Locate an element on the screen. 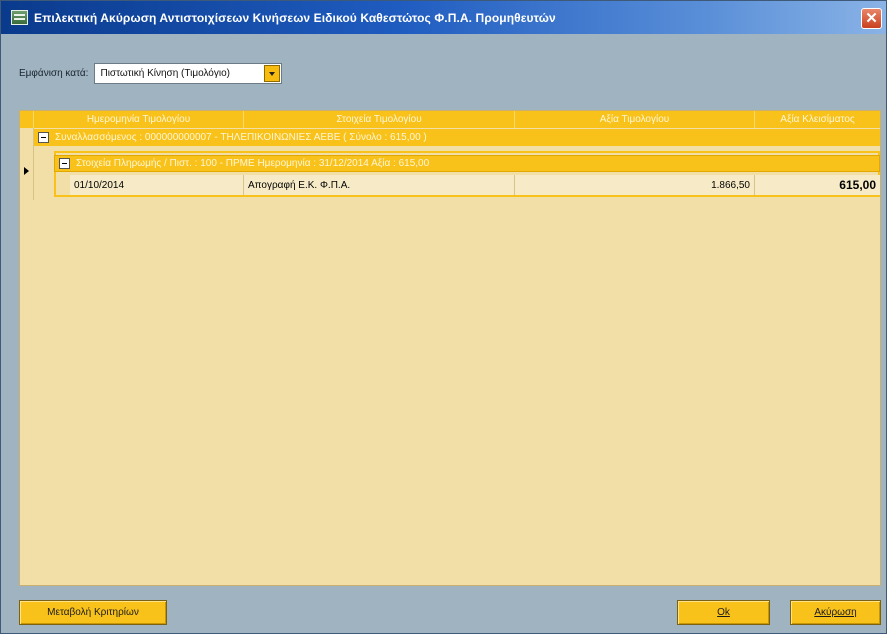  view-by-value: Πιστωτική Κίνηση (Τιμολόγιο) is located at coordinates (165, 73).